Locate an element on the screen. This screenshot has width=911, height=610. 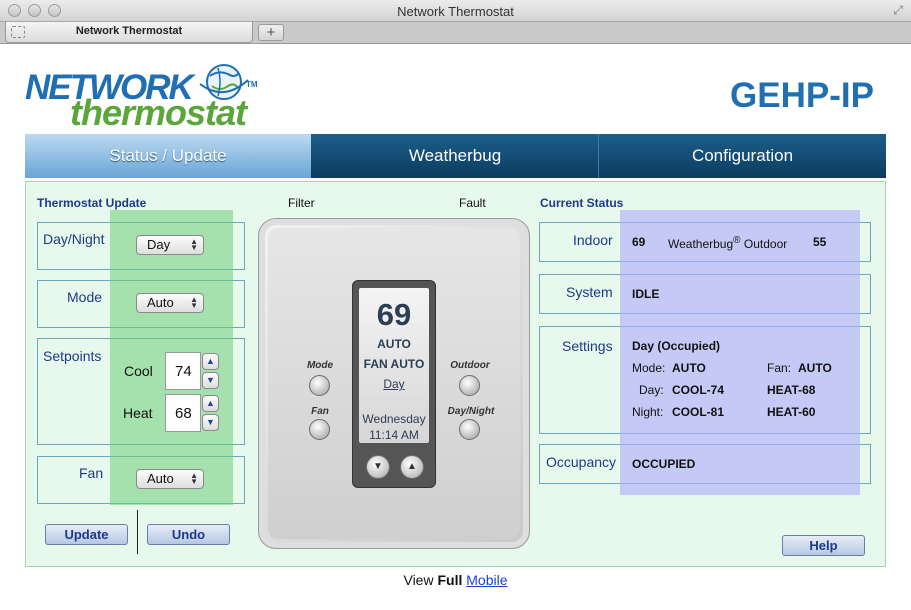
fan-select: Auto ▲ ▼ is located at coordinates (170, 479).